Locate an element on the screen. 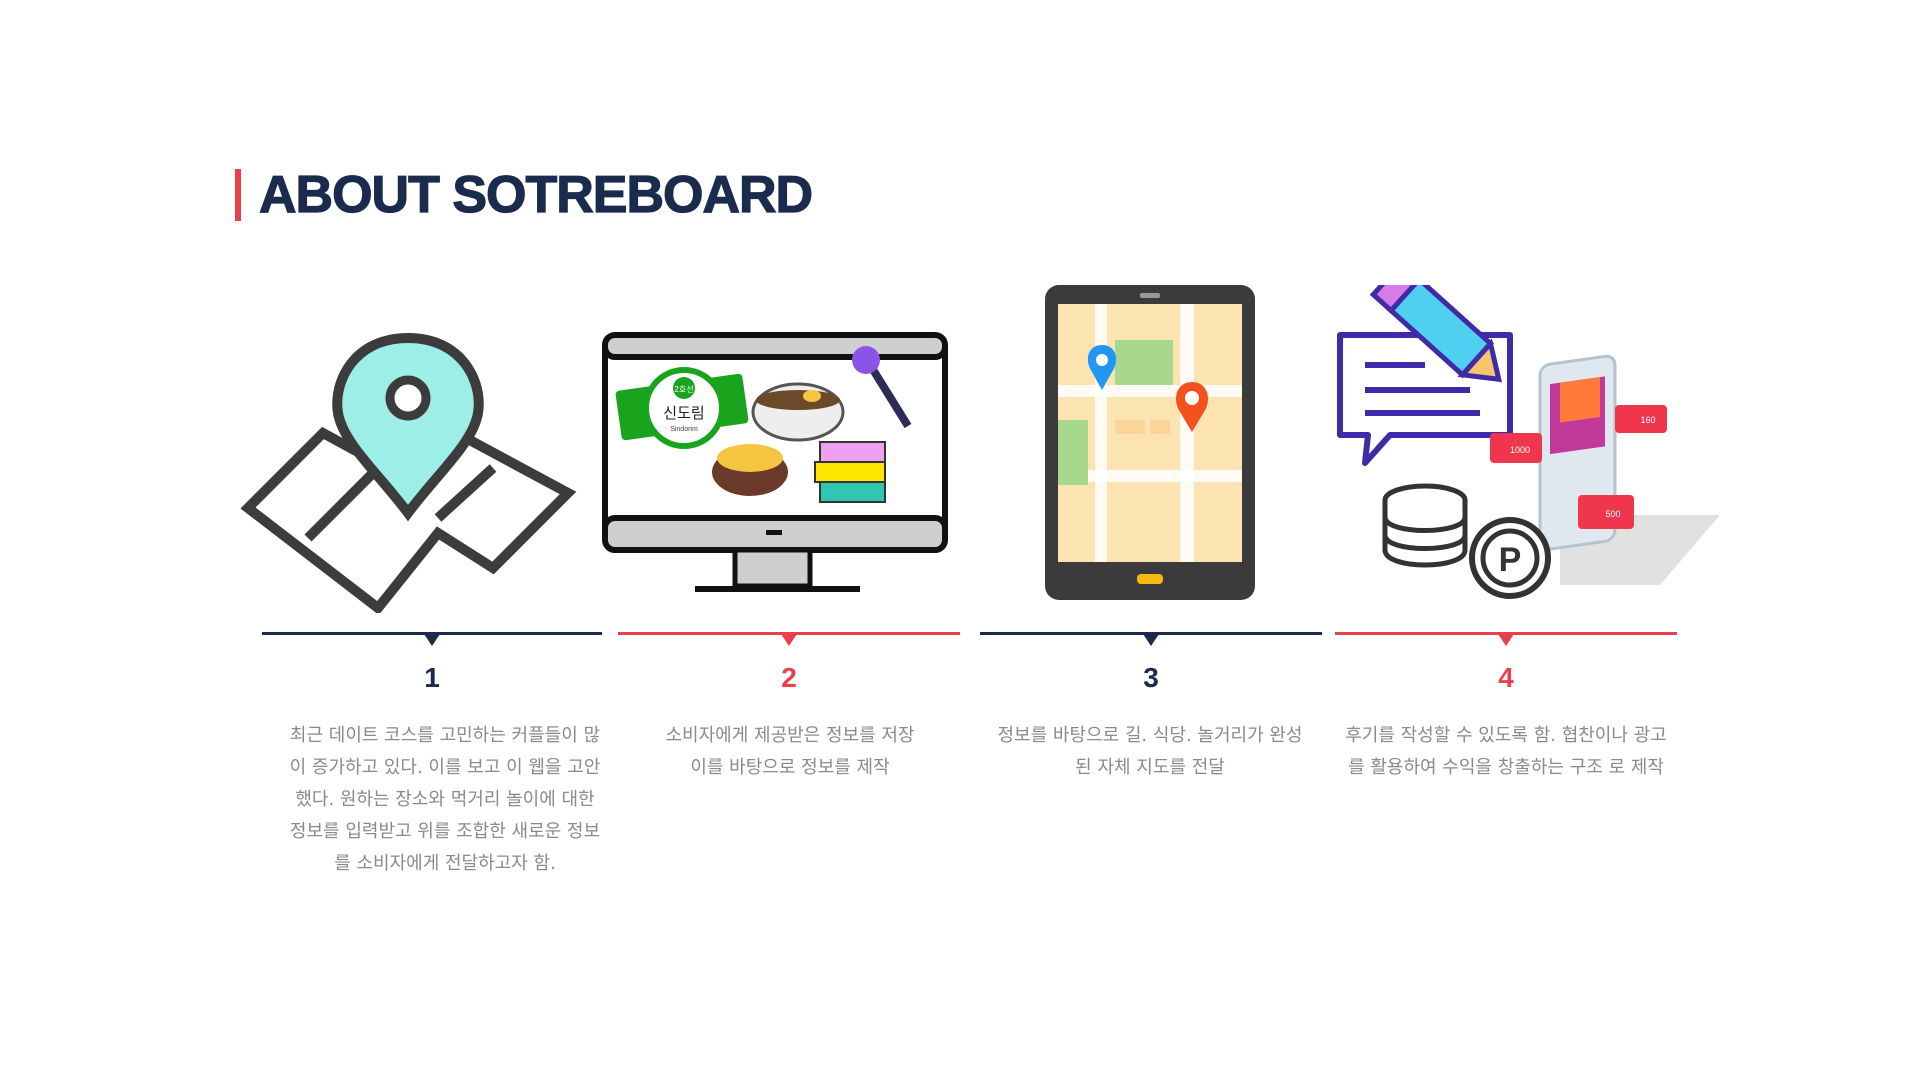  title-accent-bar is located at coordinates (238, 195).